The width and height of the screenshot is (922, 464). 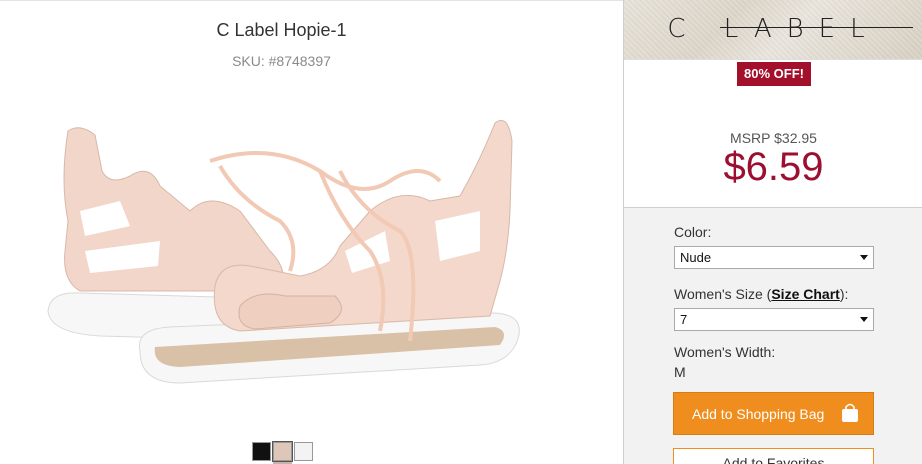 I want to click on color-swatches, so click(x=282, y=451).